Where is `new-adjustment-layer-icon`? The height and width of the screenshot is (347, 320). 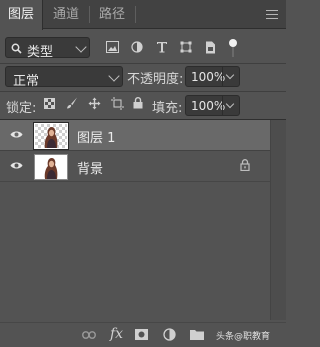
new-adjustment-layer-icon is located at coordinates (169, 334).